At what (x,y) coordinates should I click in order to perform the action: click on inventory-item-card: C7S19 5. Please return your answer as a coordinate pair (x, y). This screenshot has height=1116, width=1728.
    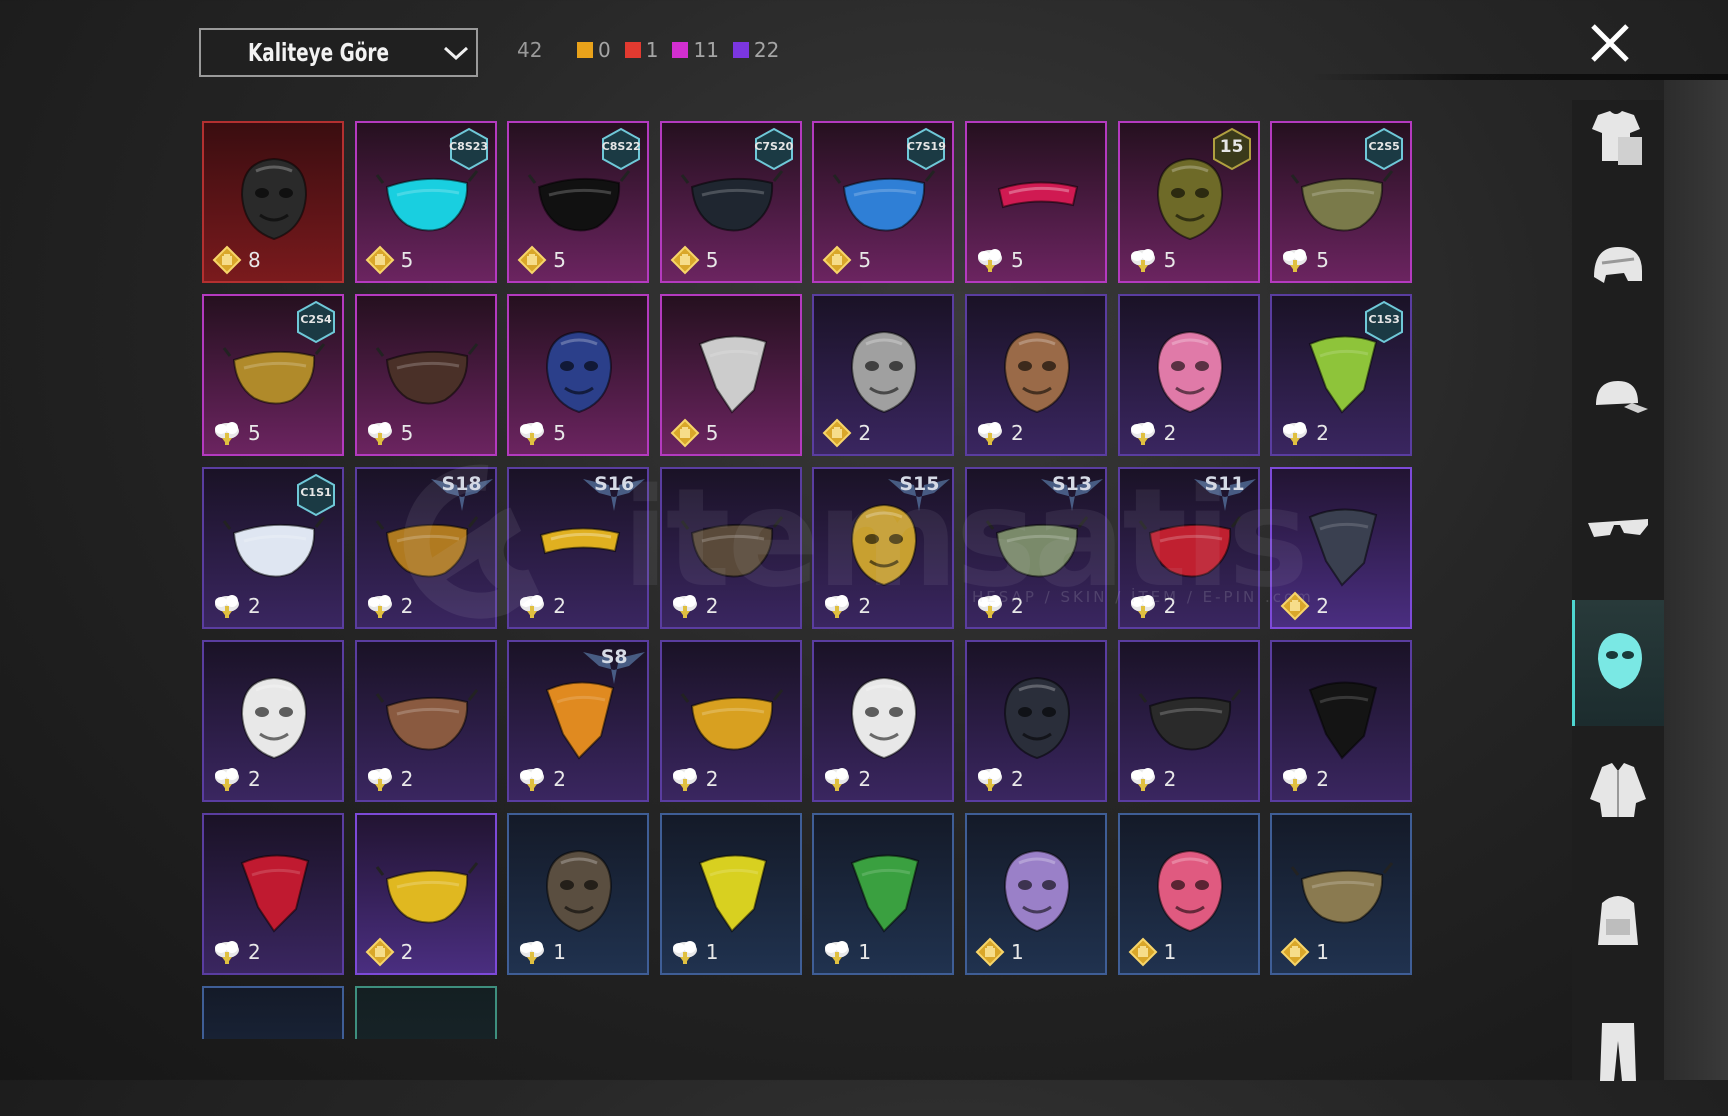
    Looking at the image, I should click on (883, 202).